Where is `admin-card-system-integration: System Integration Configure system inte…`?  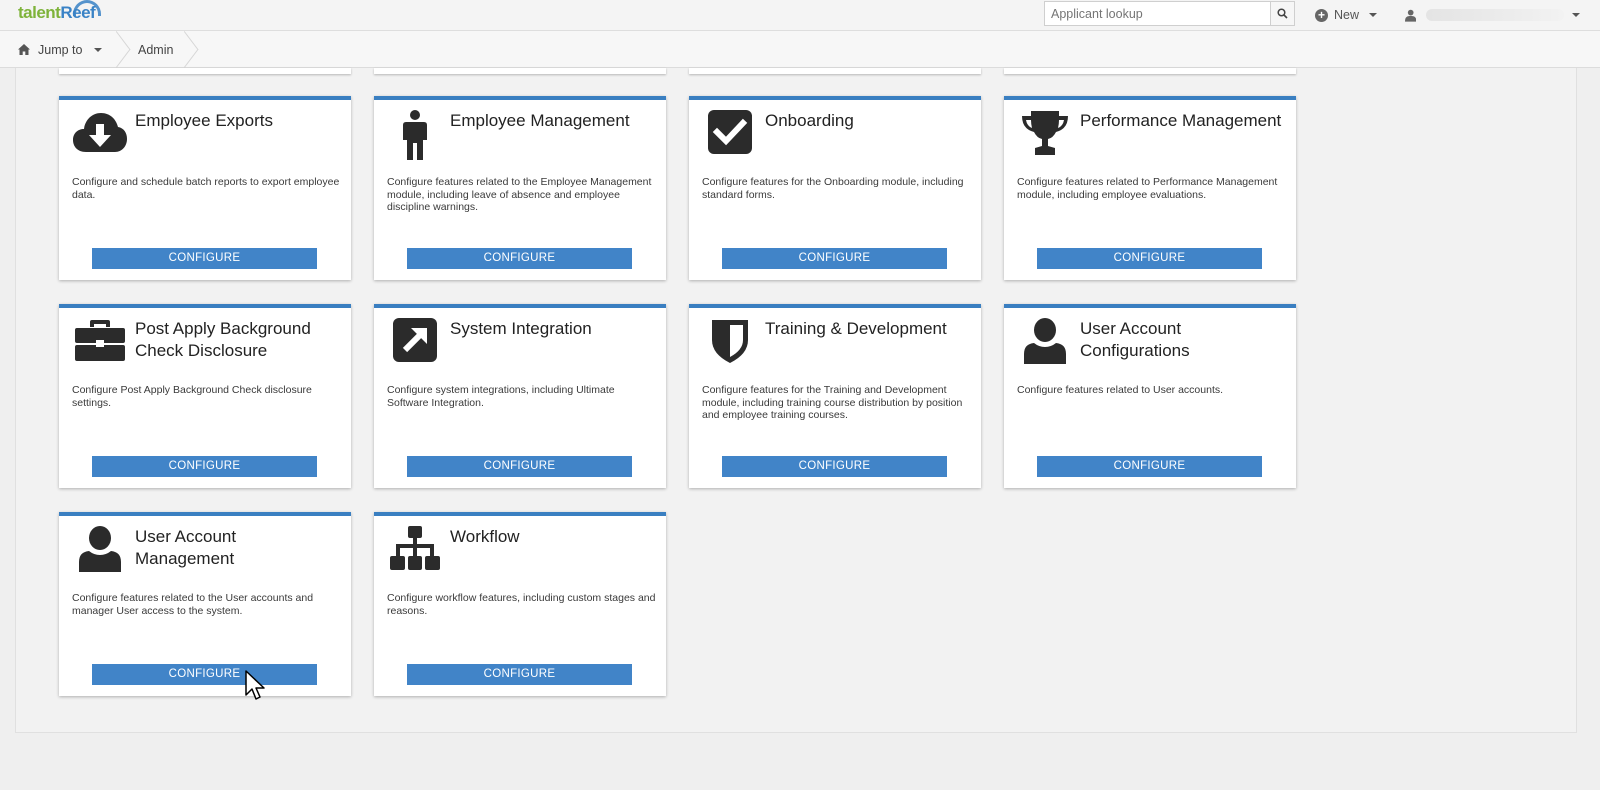 admin-card-system-integration: System Integration Configure system inte… is located at coordinates (520, 396).